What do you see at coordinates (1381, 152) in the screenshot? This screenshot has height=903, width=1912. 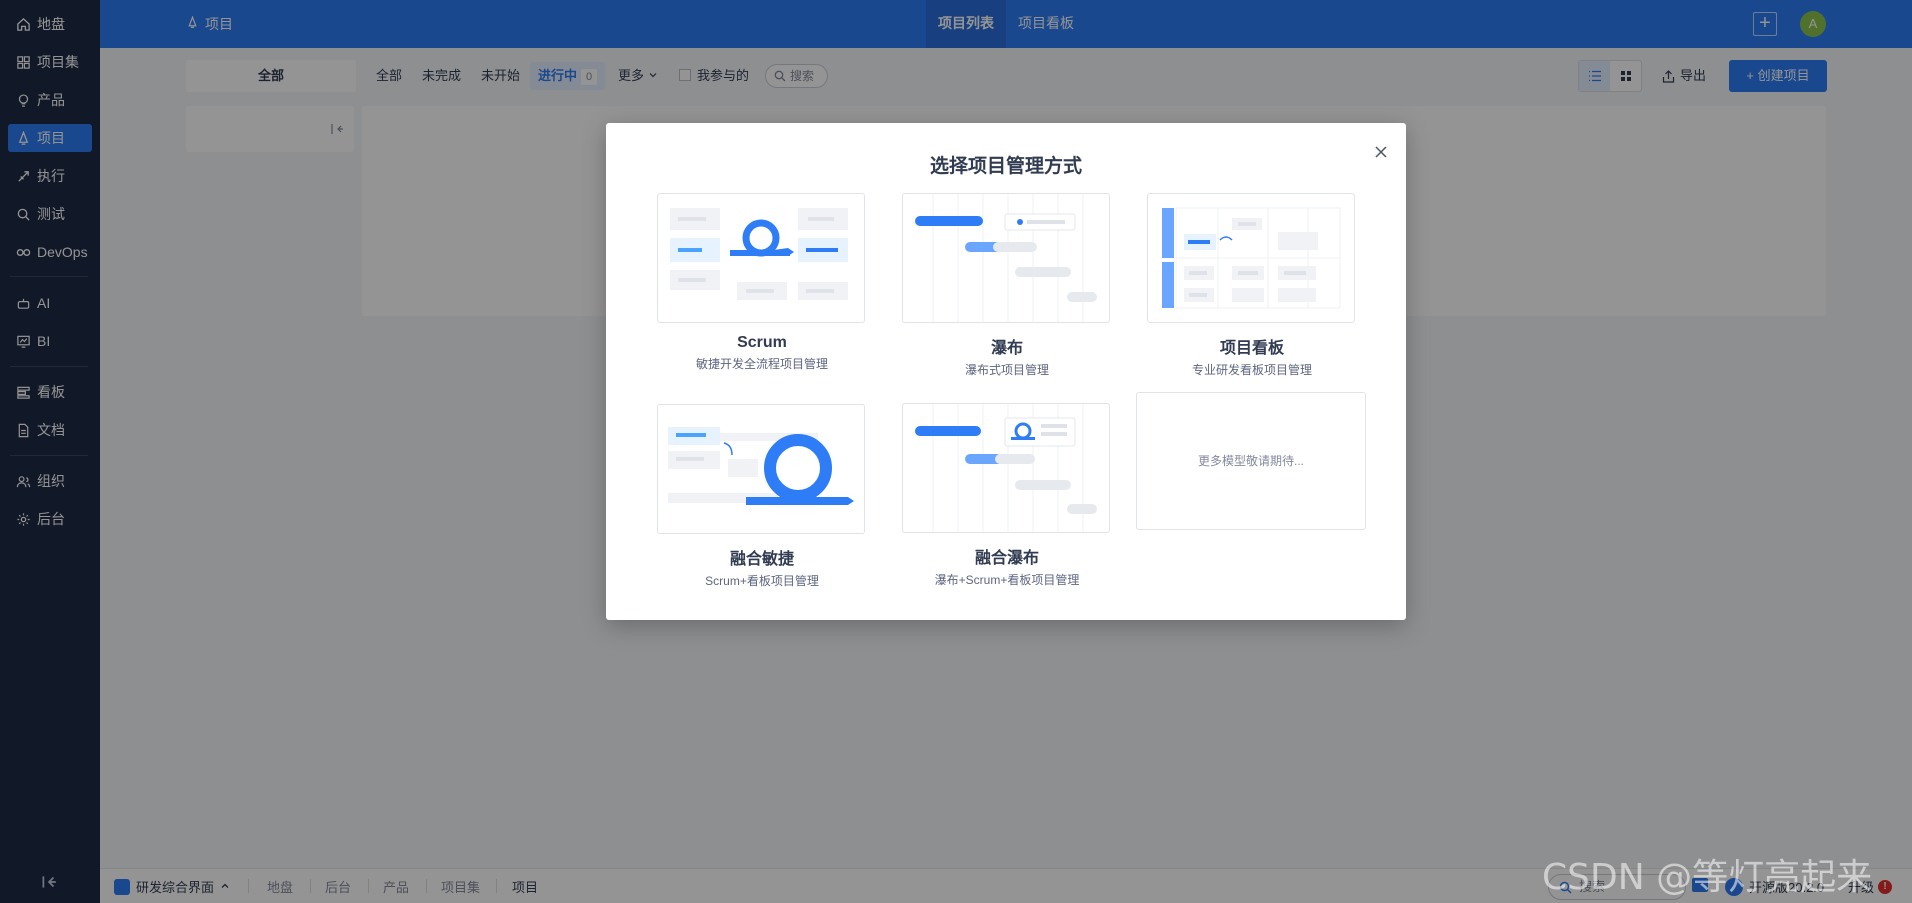 I see `close-icon` at bounding box center [1381, 152].